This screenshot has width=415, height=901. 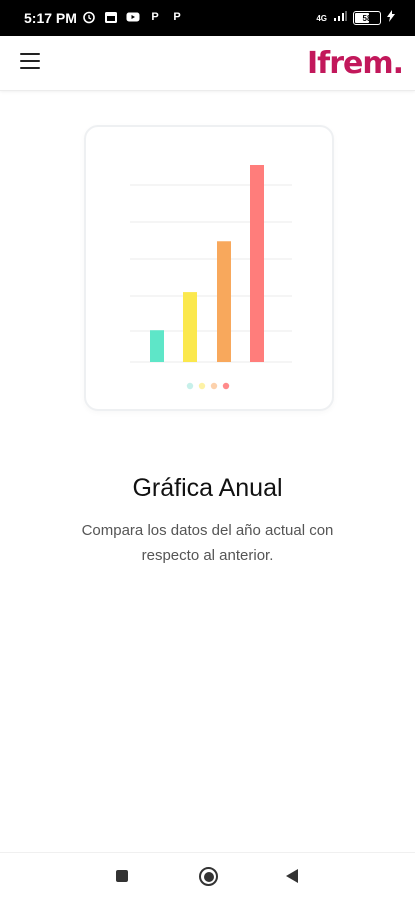 What do you see at coordinates (111, 17) in the screenshot?
I see `calendar-icon` at bounding box center [111, 17].